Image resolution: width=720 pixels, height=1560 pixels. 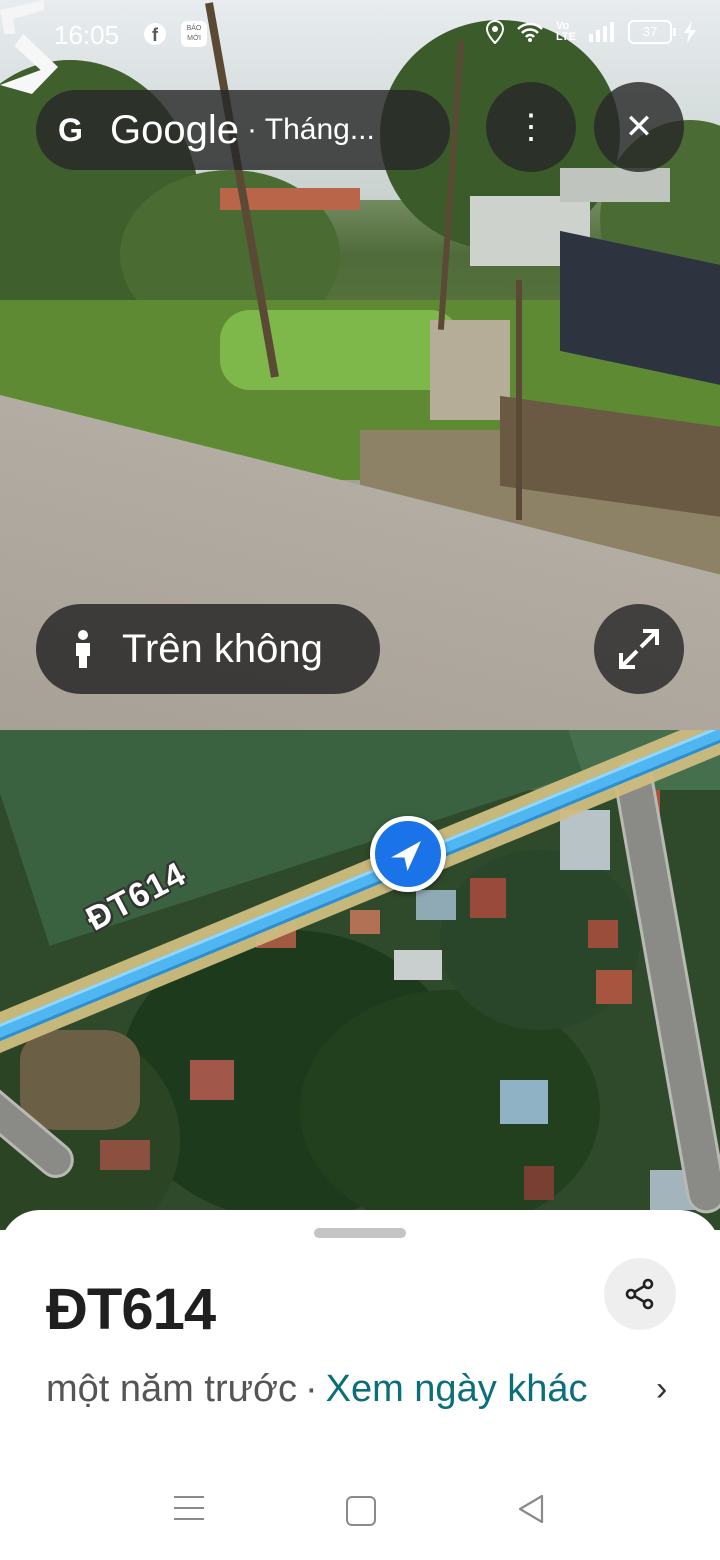 I want to click on tree-trunk, so click(x=519, y=400).